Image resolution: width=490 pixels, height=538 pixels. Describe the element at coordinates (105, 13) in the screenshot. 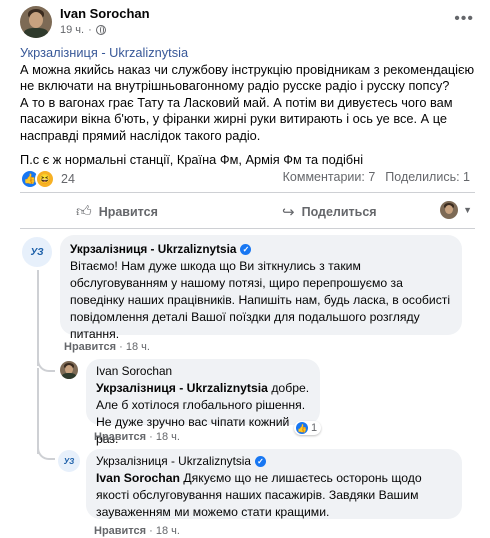

I see `post-author-name: Ivan Sorochan` at that location.